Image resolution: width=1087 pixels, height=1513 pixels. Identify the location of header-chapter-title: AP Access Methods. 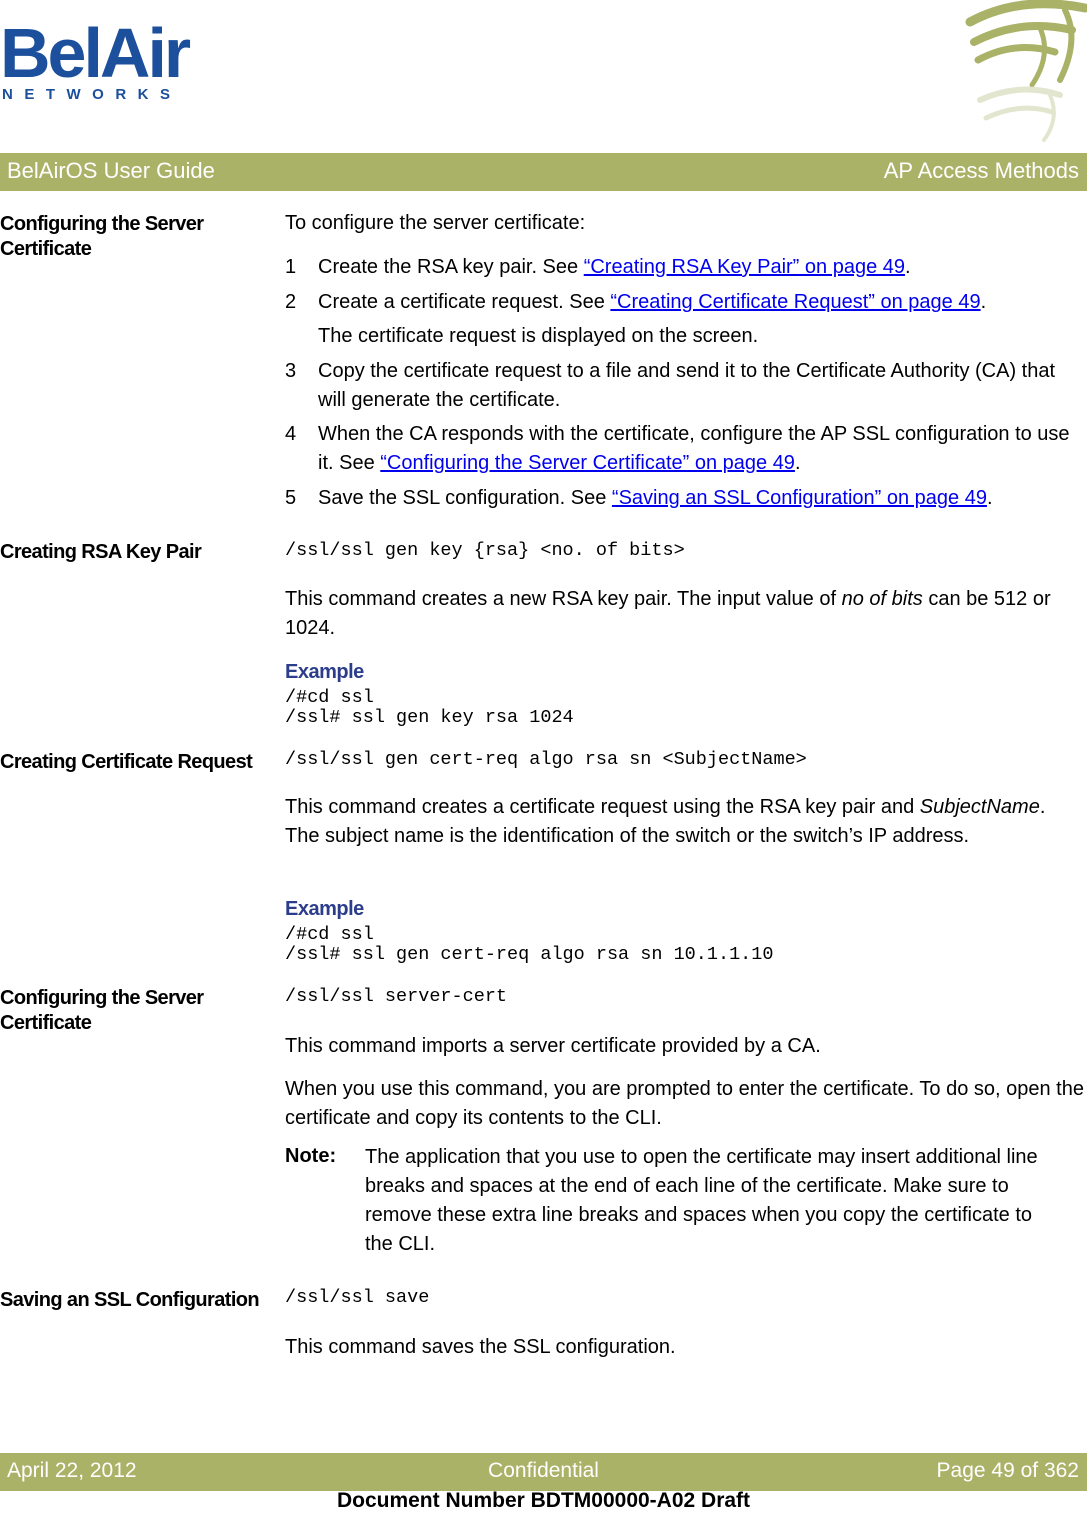
(981, 170).